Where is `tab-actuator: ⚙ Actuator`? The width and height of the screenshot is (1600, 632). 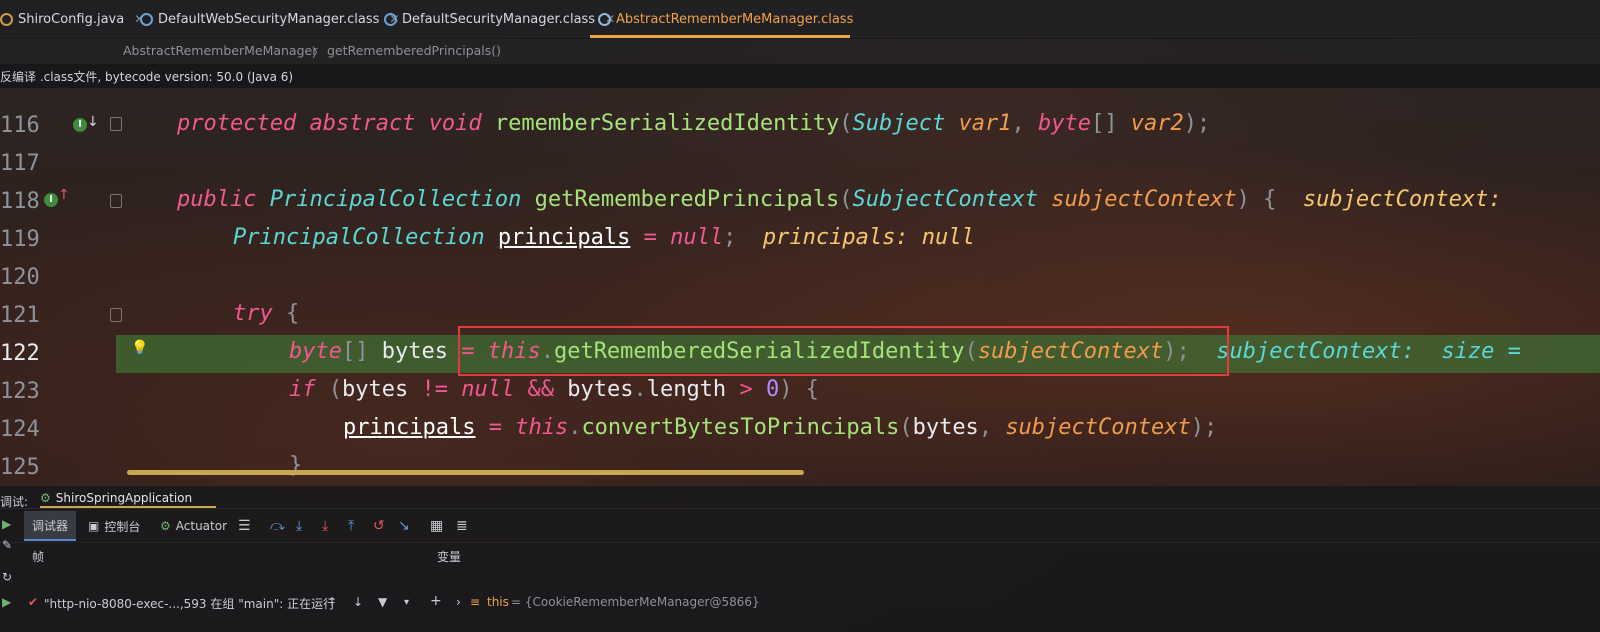 tab-actuator: ⚙ Actuator is located at coordinates (193, 526).